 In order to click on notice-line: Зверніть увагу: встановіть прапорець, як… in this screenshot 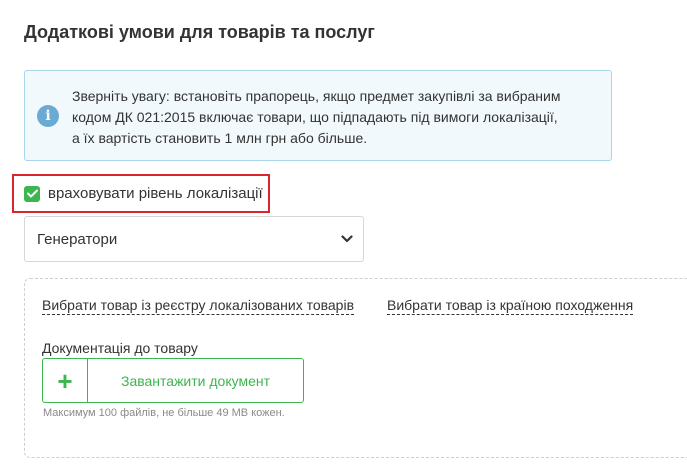, I will do `click(316, 96)`.